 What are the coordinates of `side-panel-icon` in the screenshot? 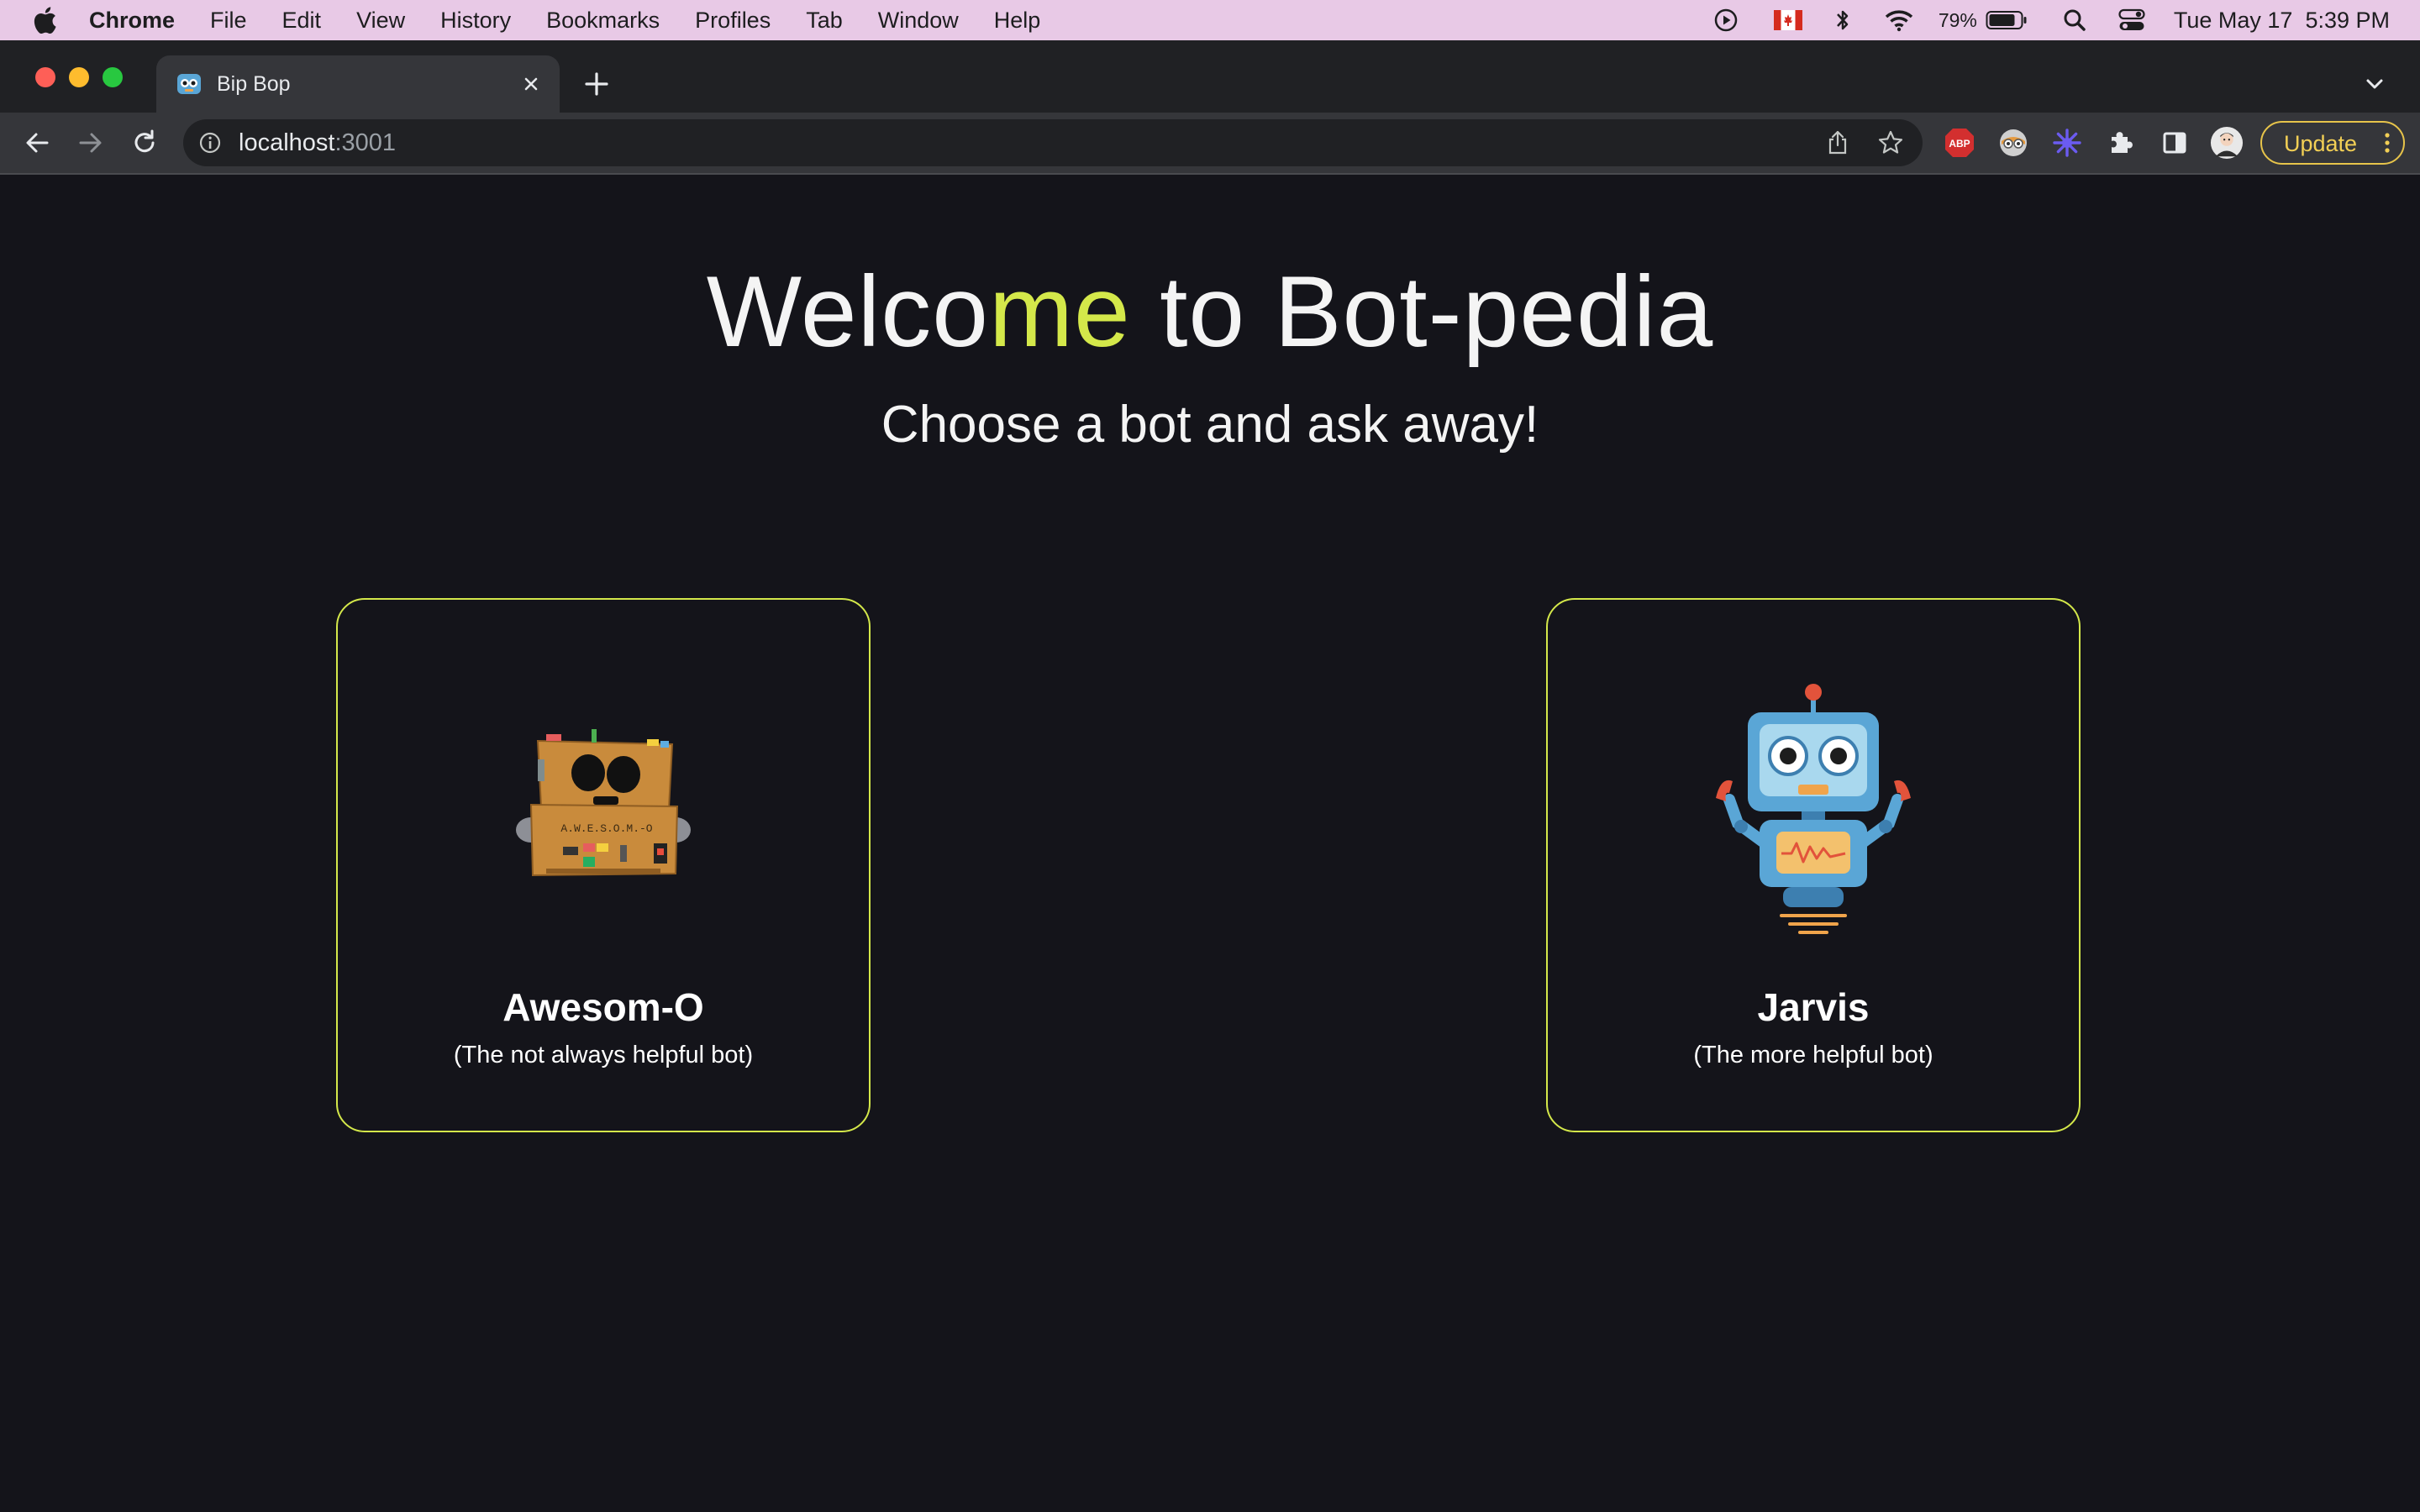 It's located at (2174, 143).